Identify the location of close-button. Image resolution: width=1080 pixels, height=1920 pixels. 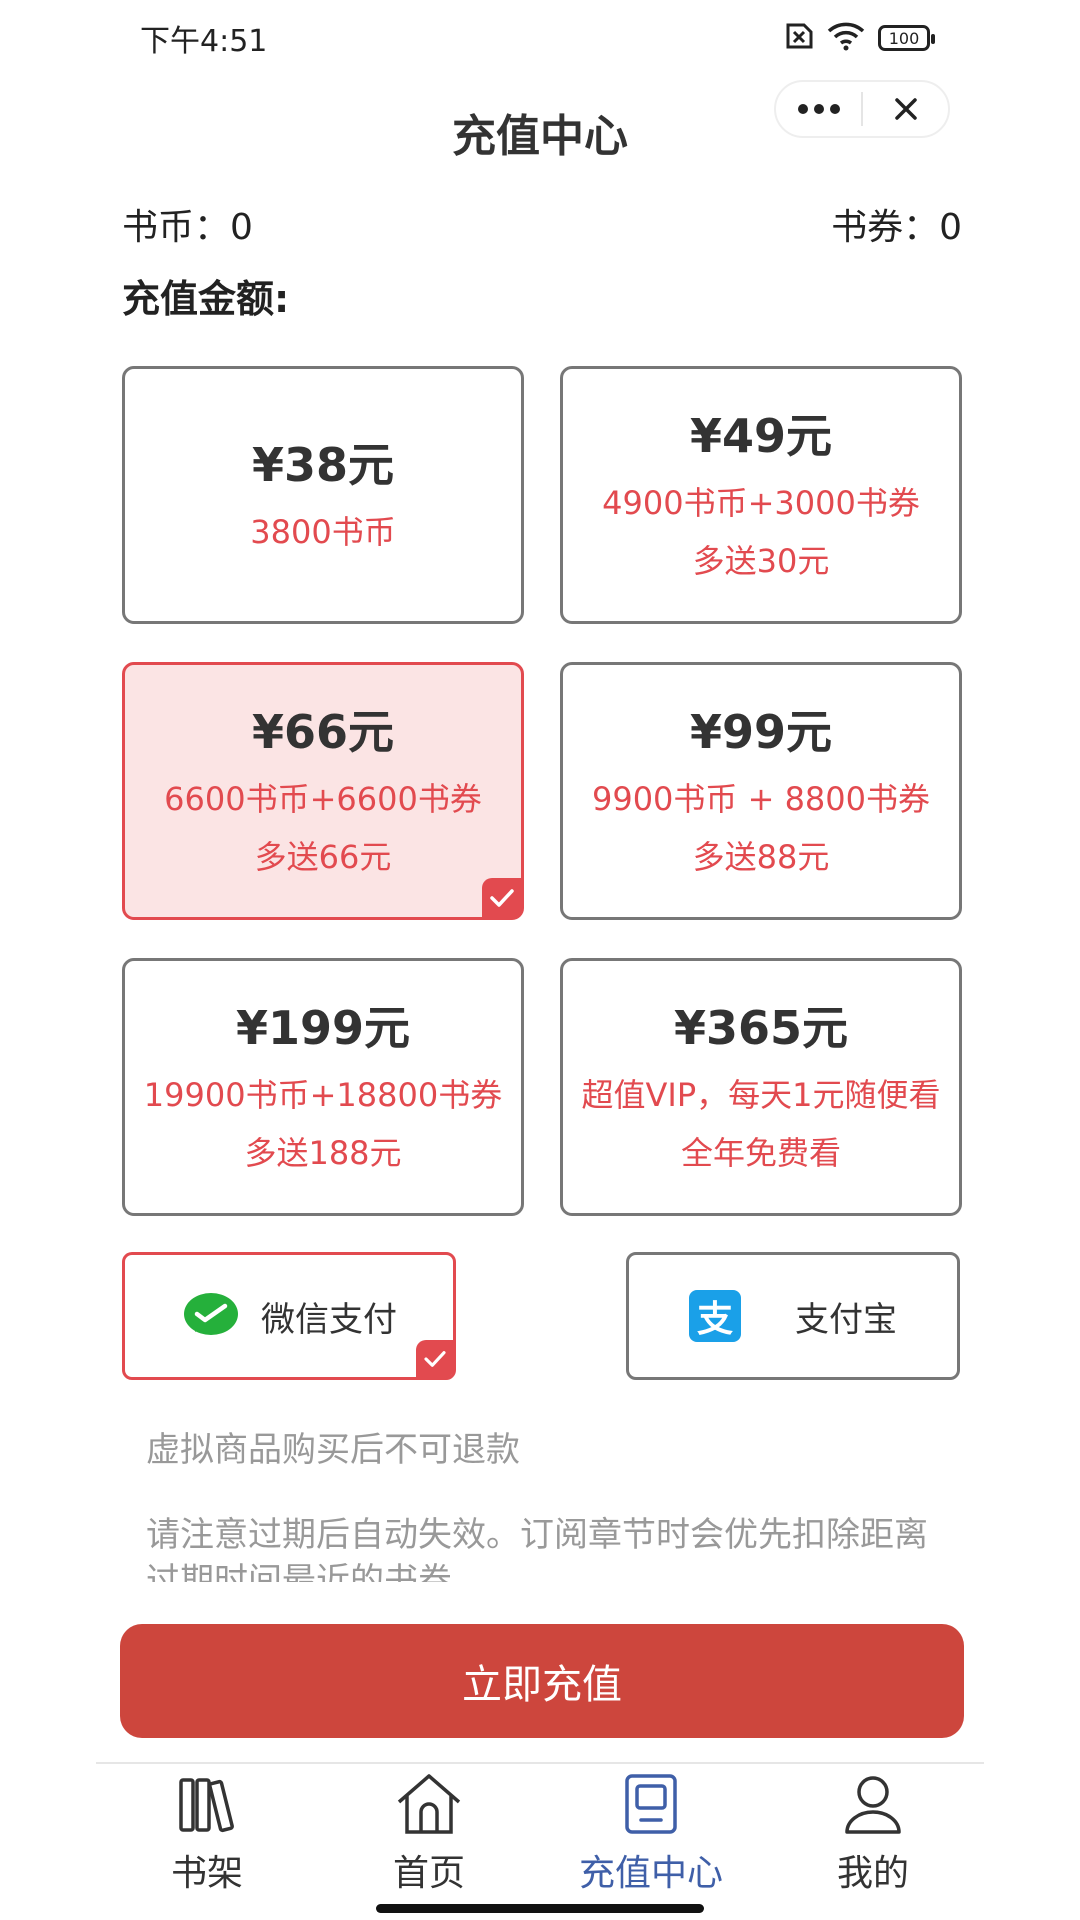
(905, 109).